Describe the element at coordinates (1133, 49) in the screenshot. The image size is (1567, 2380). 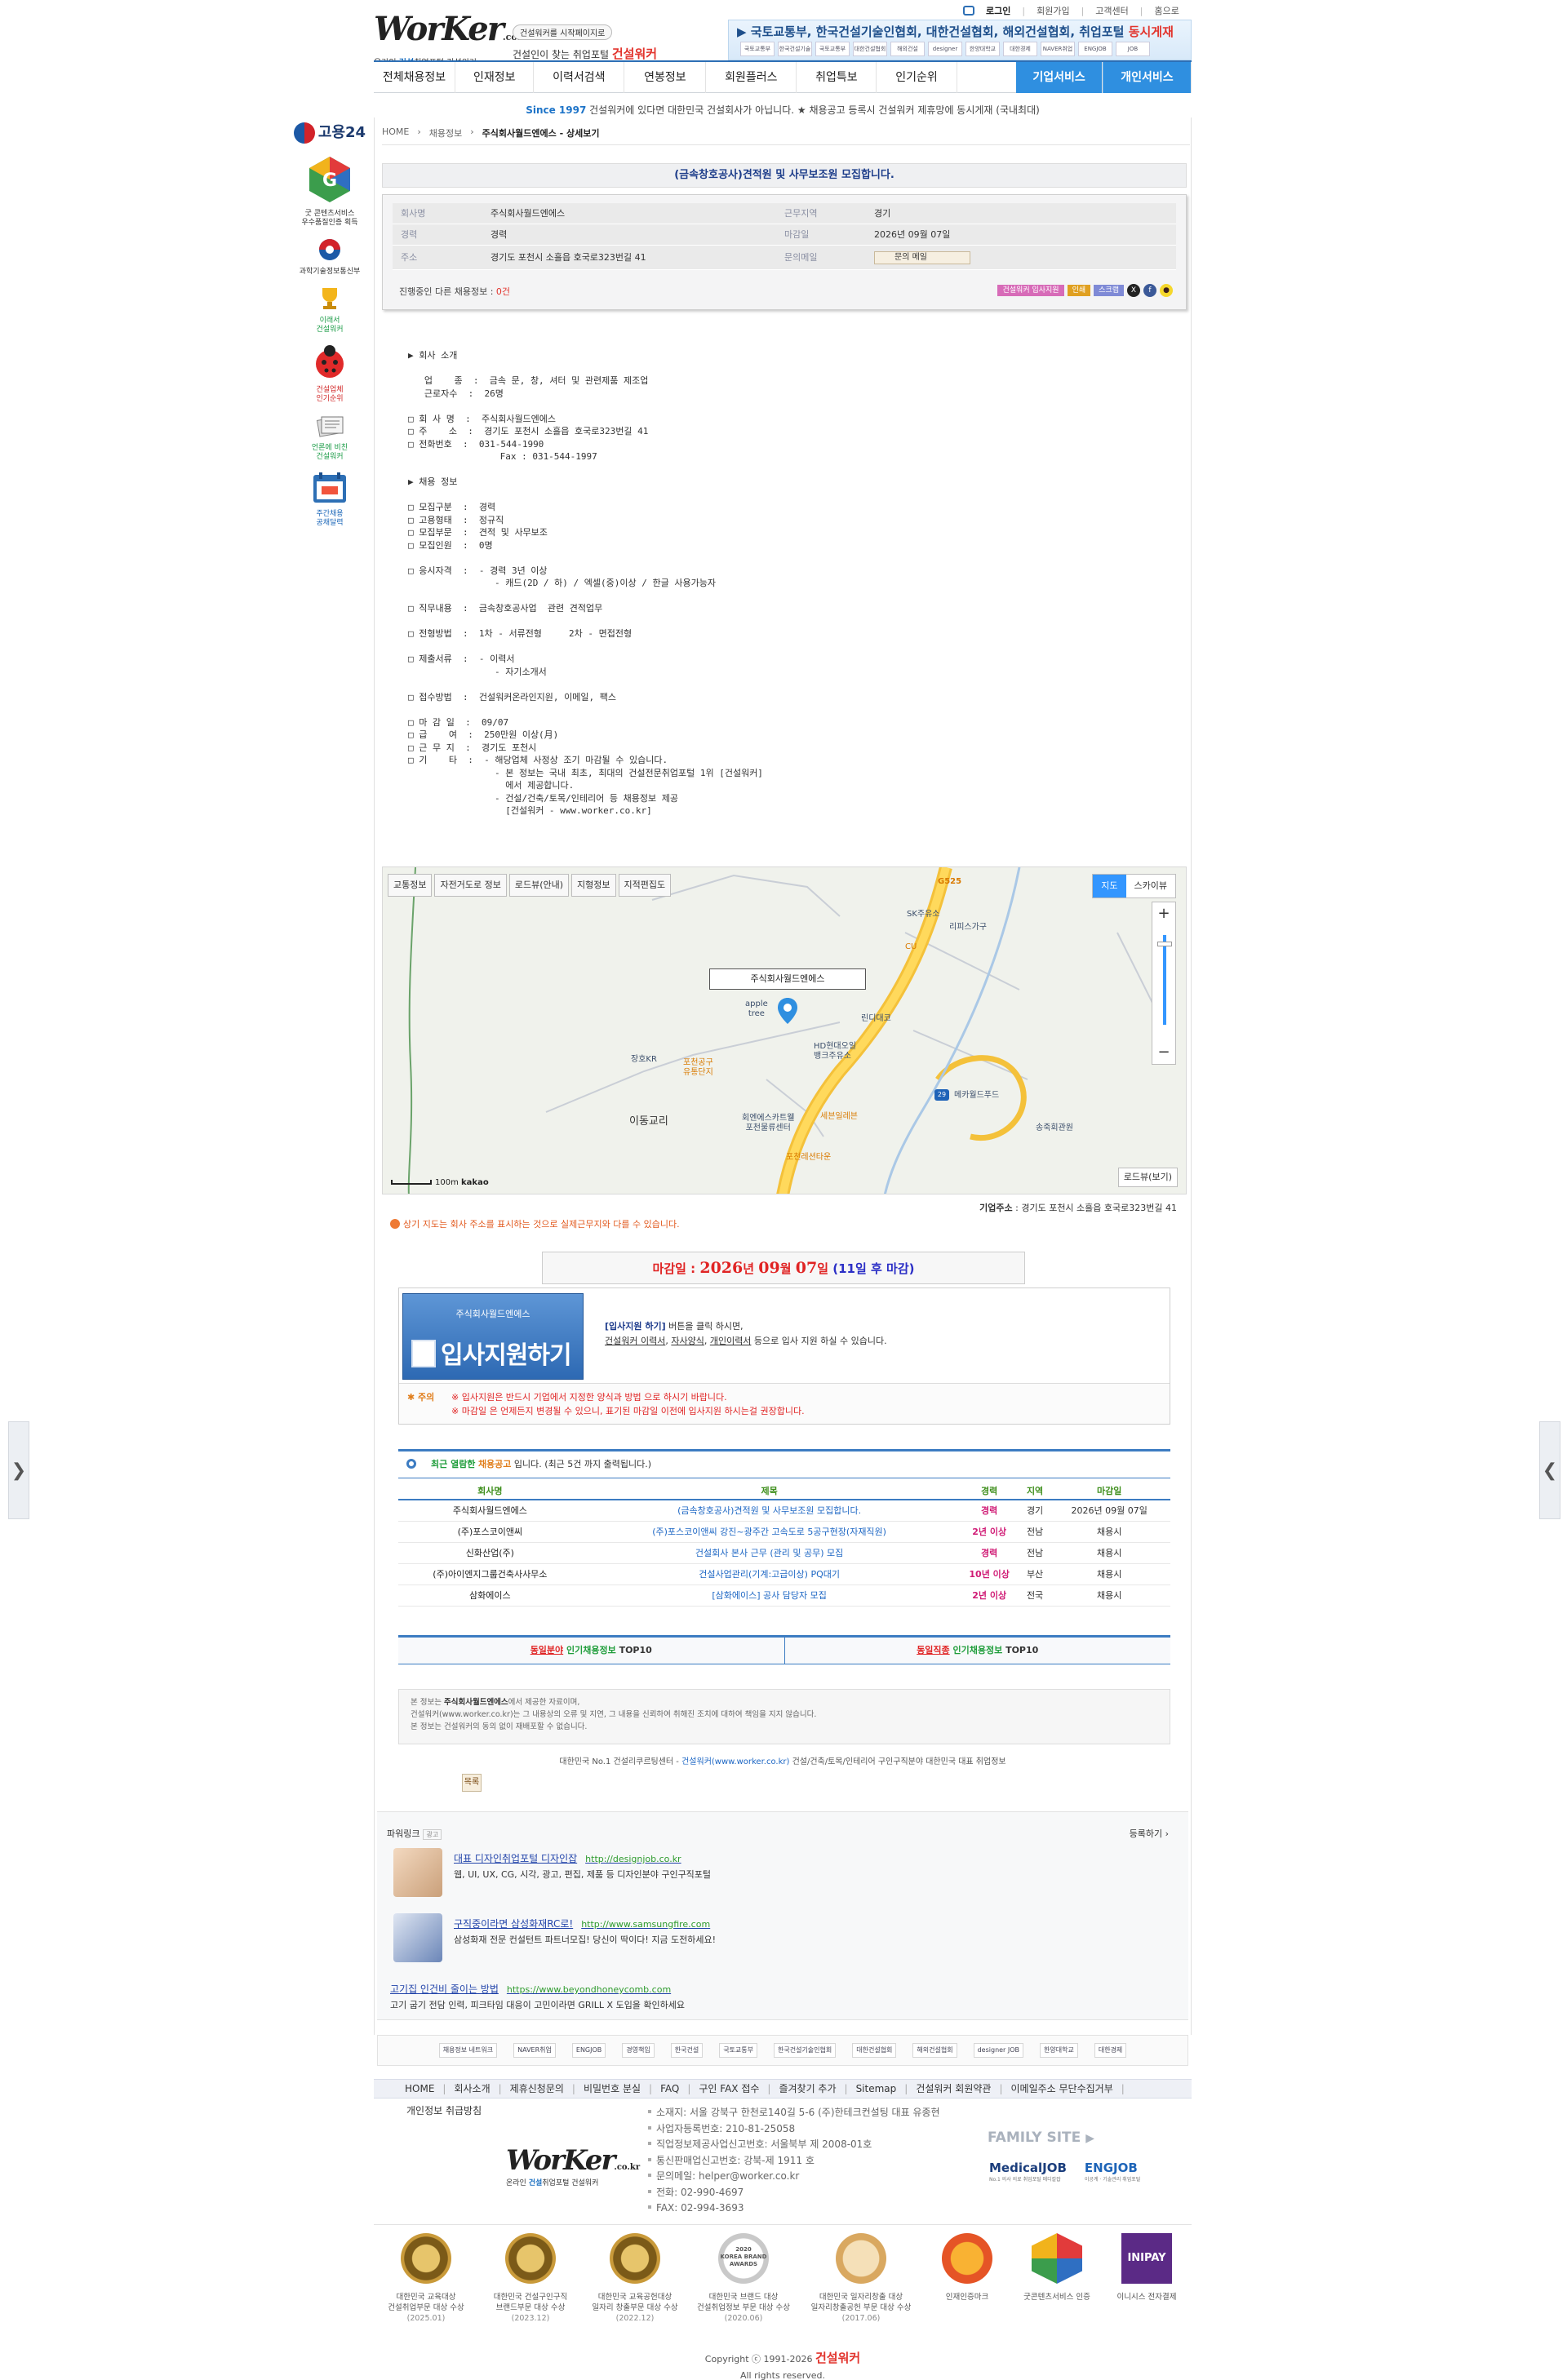
I see `partner-logo: JOB` at that location.